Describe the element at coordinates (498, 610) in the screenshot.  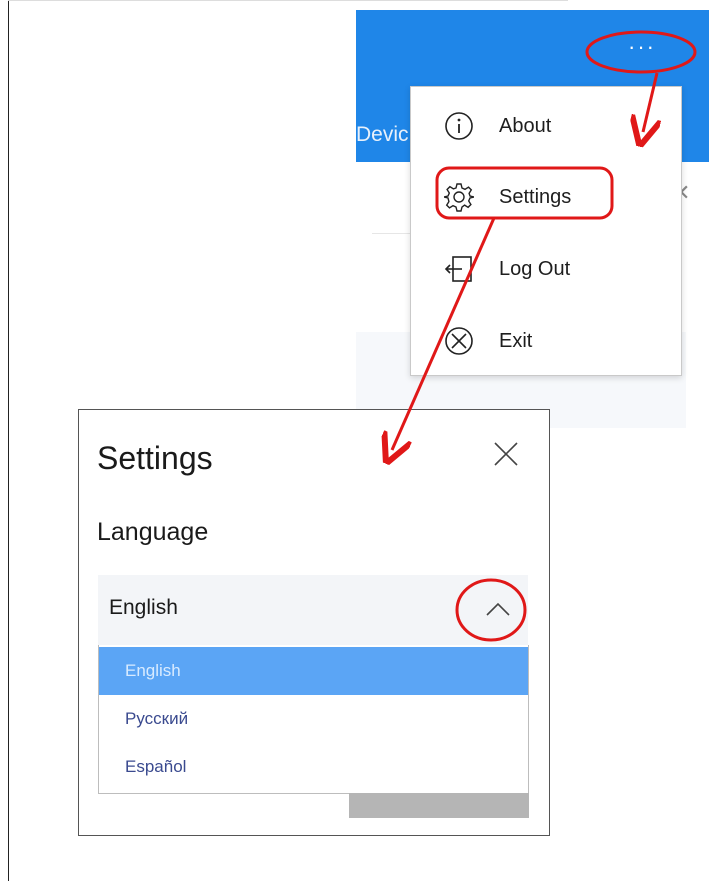
I see `chevron-up-icon` at that location.